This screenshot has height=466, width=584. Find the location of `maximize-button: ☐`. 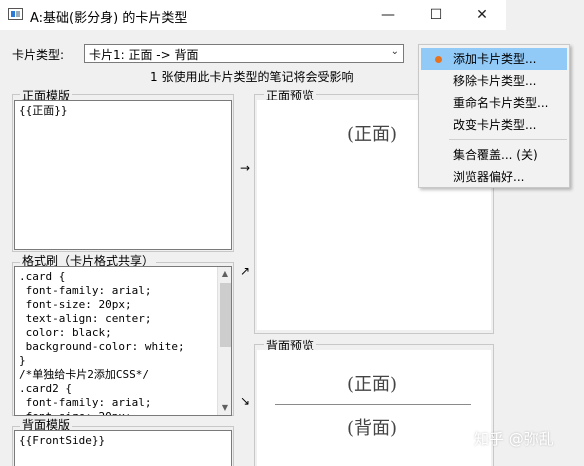

maximize-button: ☐ is located at coordinates (436, 15).